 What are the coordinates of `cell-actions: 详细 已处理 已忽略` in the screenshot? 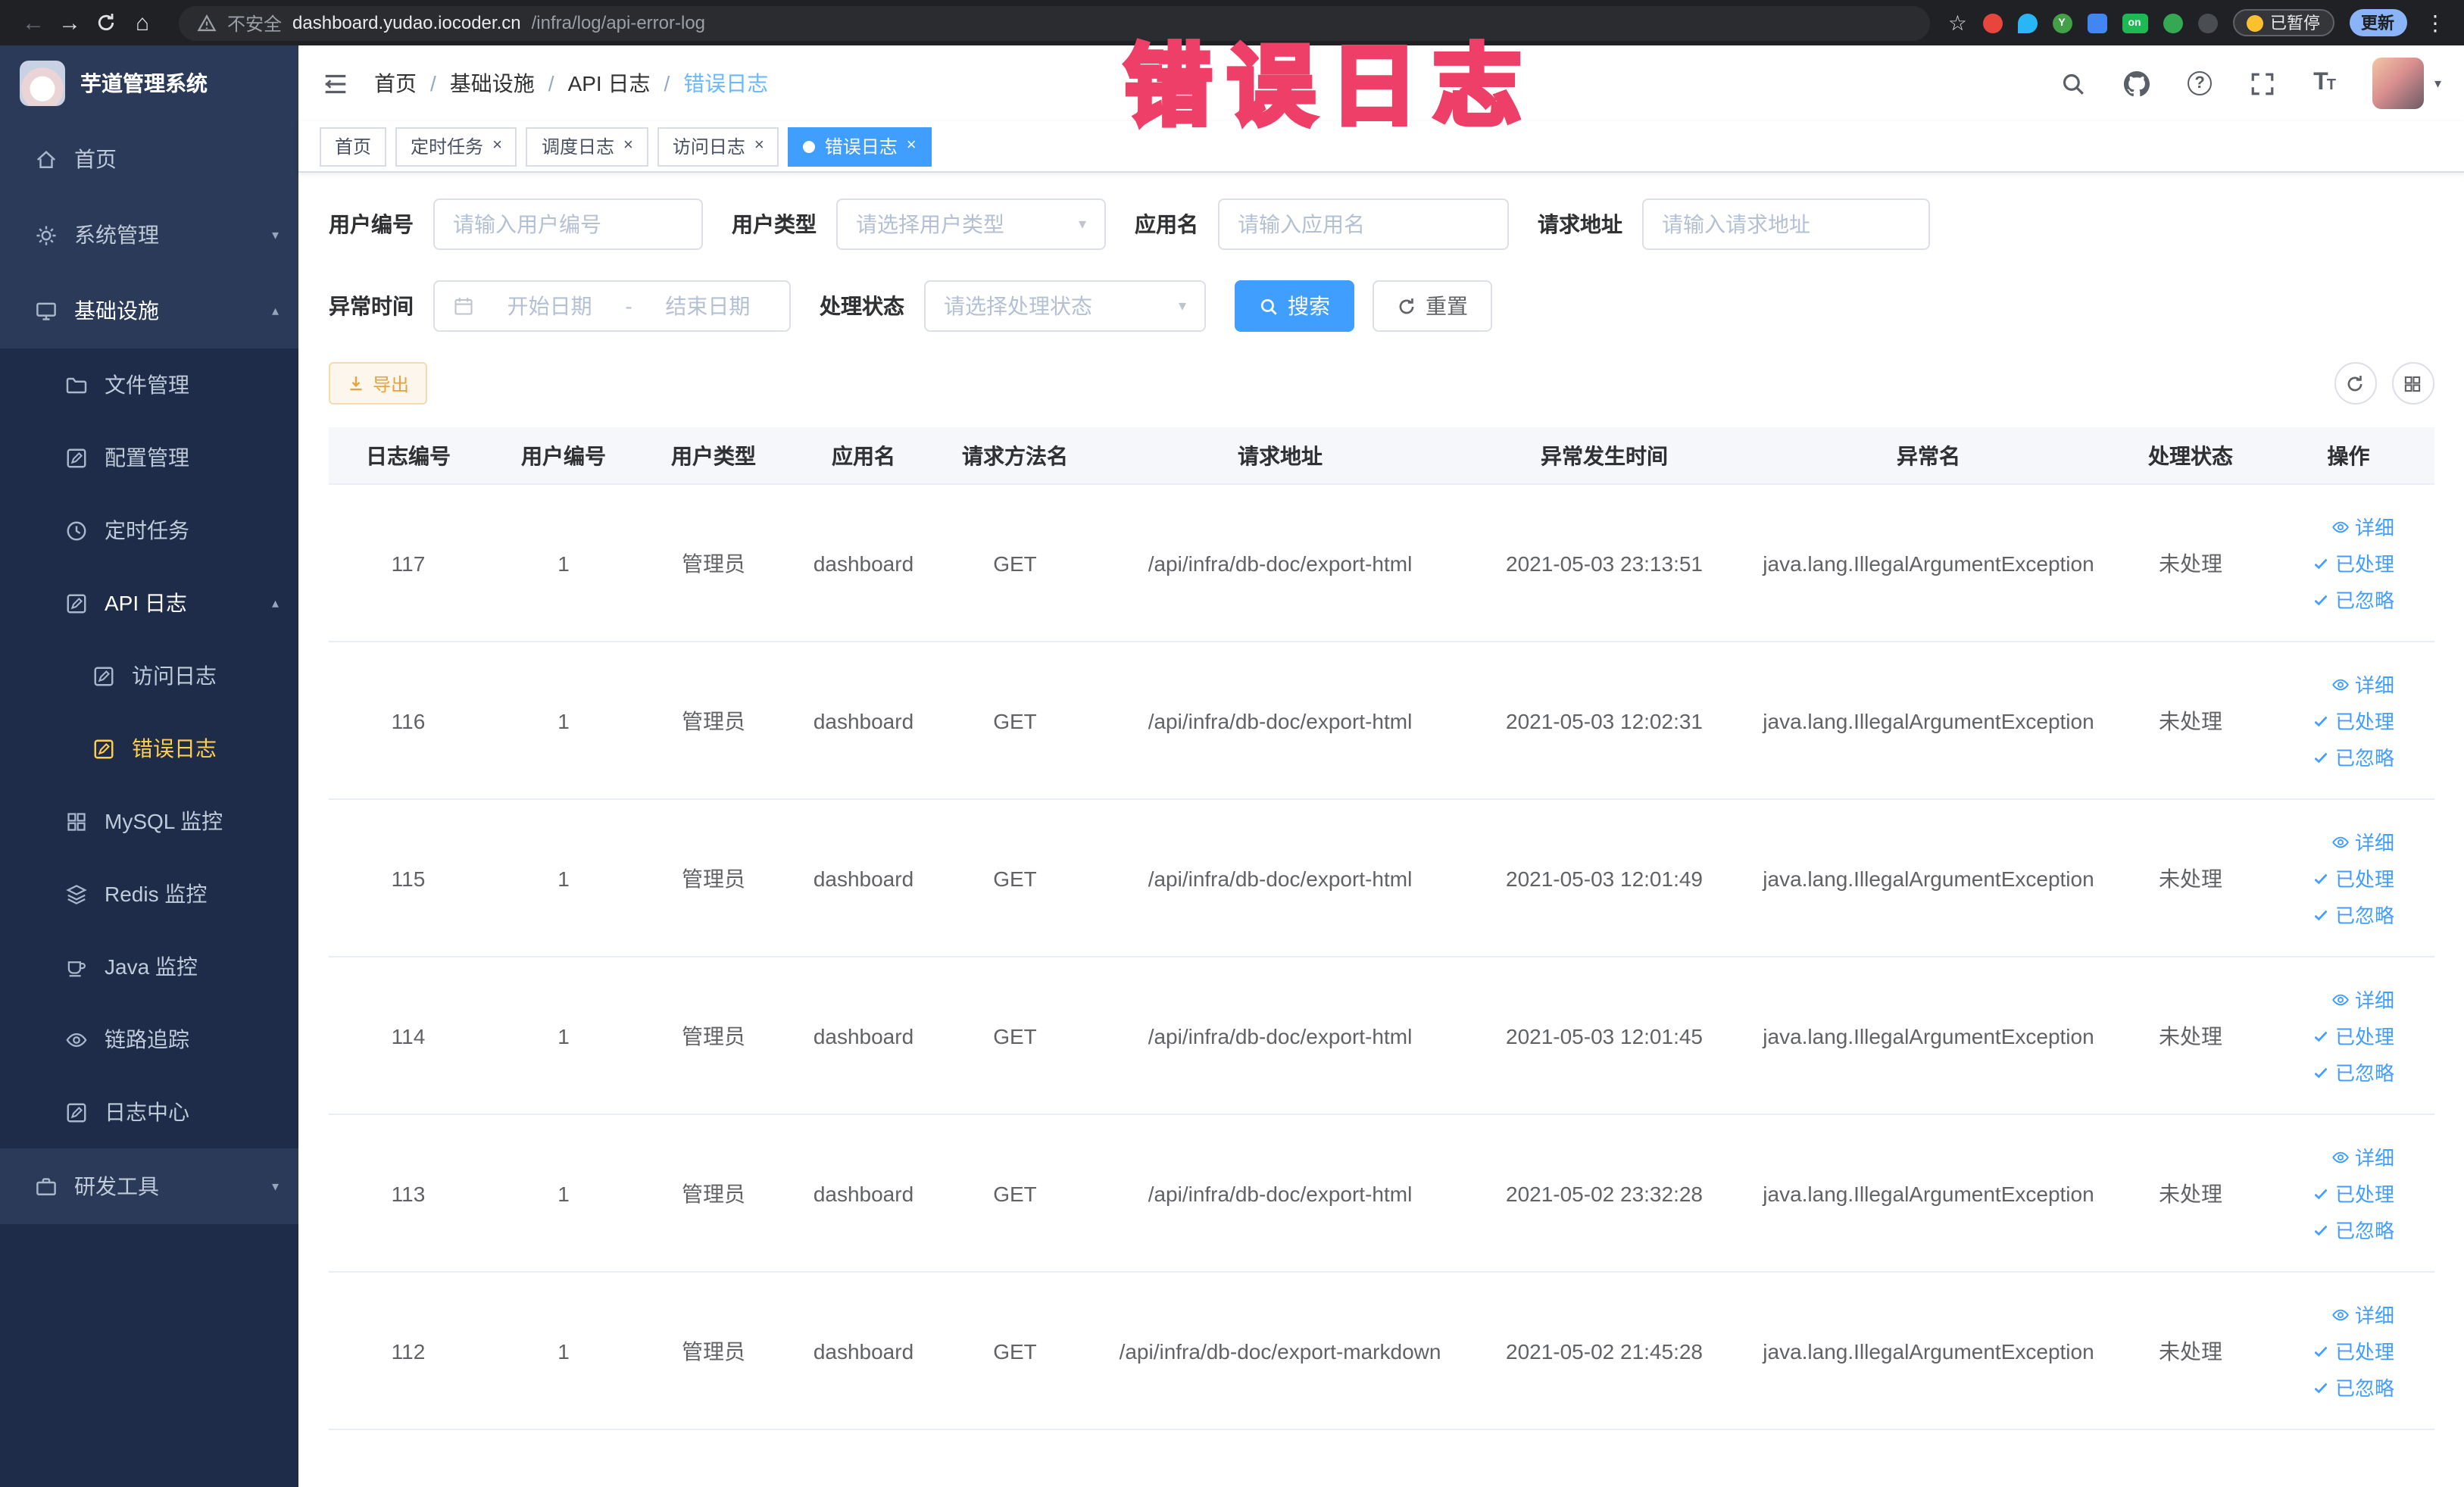 It's located at (2348, 1035).